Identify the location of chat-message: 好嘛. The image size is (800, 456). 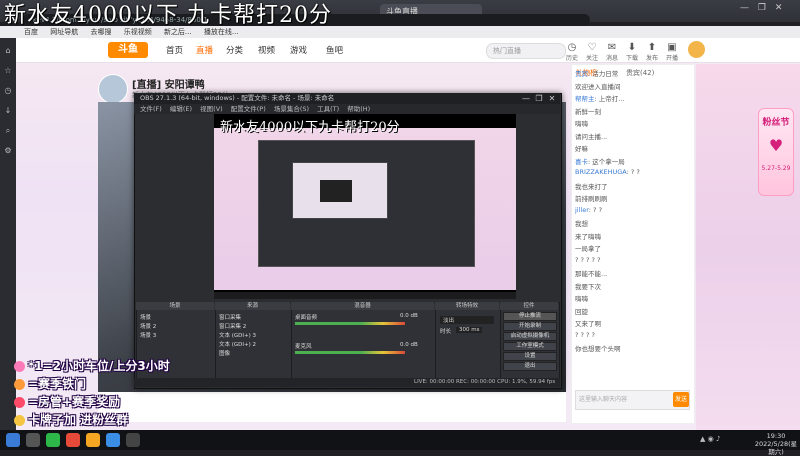
(627, 148).